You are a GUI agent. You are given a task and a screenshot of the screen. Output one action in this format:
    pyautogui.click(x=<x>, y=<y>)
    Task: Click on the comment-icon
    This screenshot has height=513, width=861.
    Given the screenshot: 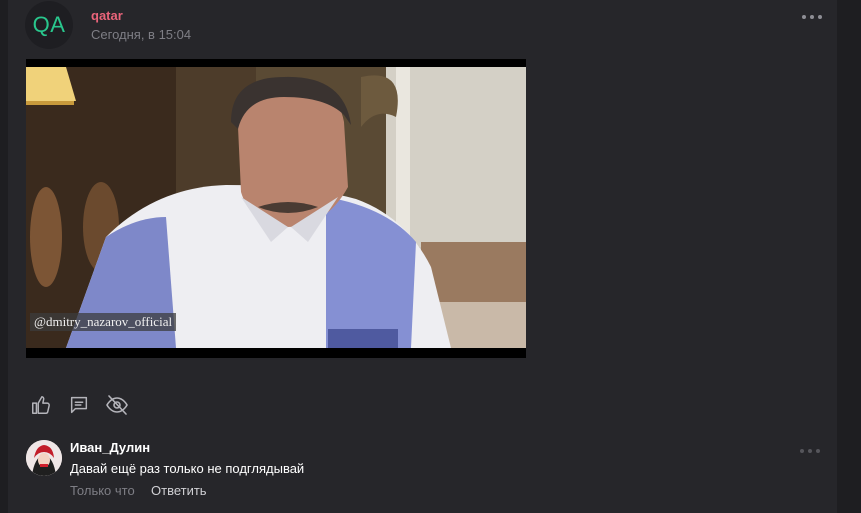 What is the action you would take?
    pyautogui.click(x=79, y=405)
    